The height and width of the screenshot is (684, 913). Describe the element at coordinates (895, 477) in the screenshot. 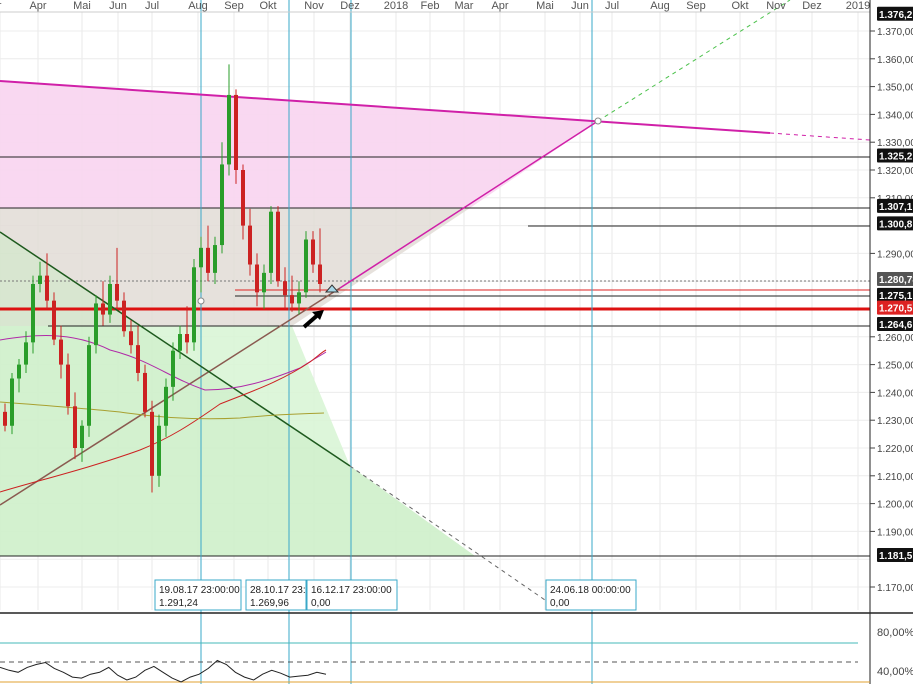

I see `price-tick-label: 1.210,00` at that location.